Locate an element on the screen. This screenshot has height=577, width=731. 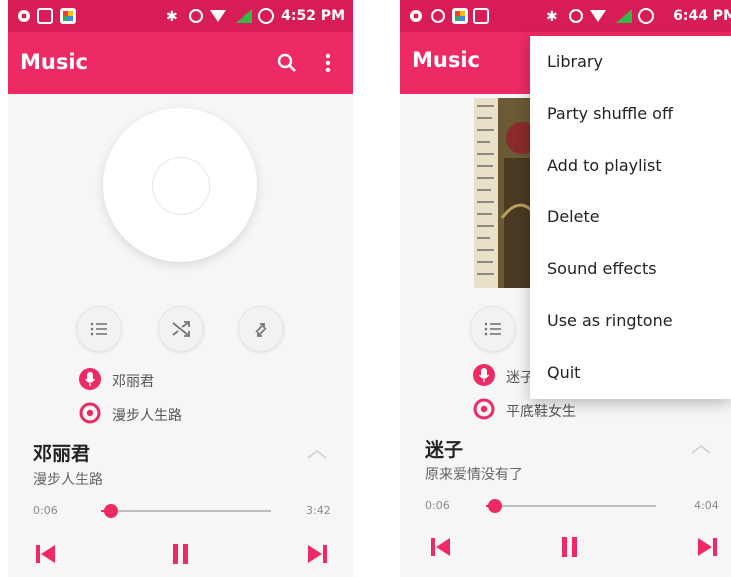
repeat-icon is located at coordinates (261, 330).